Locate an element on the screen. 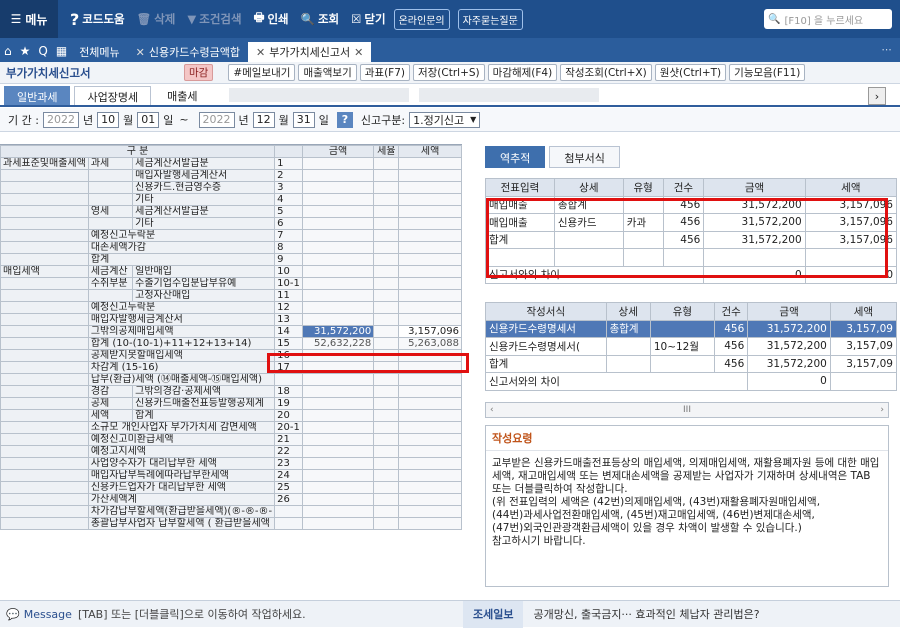 This screenshot has width=900, height=628. grid-row: 신용카드수령명세서 총합계 456 31,572,200 3,157,09 is located at coordinates (691, 328).